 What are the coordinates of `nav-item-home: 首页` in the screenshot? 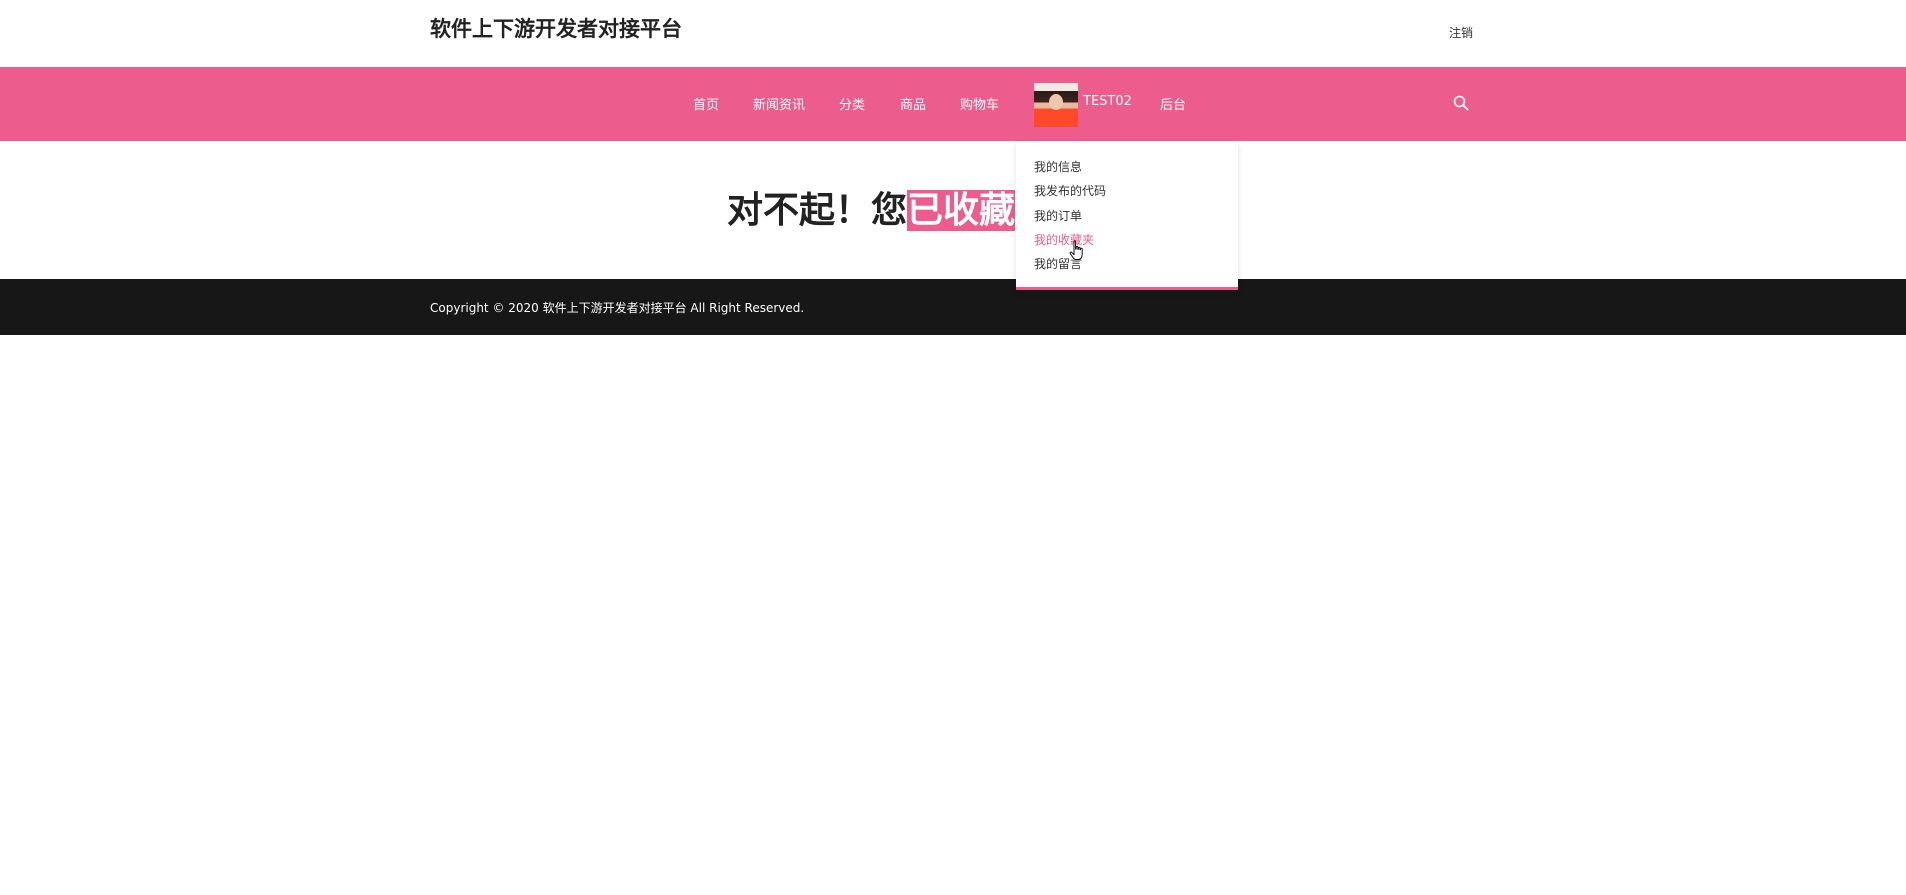 It's located at (706, 103).